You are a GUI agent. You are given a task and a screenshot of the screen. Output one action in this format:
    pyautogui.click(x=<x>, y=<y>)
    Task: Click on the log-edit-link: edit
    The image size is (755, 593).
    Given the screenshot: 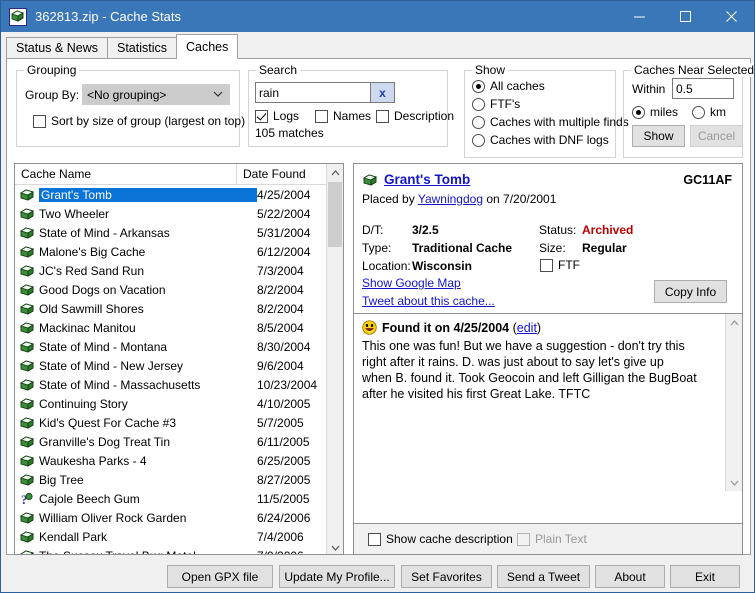 What is the action you would take?
    pyautogui.click(x=527, y=328)
    